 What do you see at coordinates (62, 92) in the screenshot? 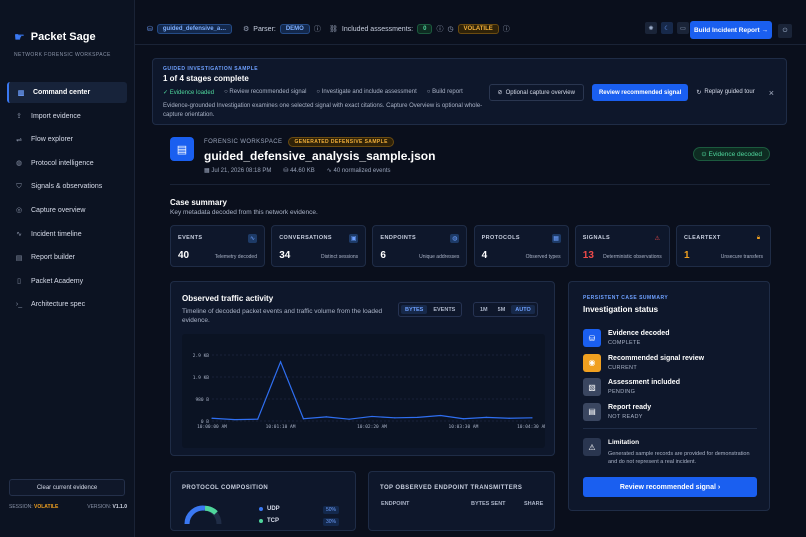
I see `sidebar-item-label: Command center` at bounding box center [62, 92].